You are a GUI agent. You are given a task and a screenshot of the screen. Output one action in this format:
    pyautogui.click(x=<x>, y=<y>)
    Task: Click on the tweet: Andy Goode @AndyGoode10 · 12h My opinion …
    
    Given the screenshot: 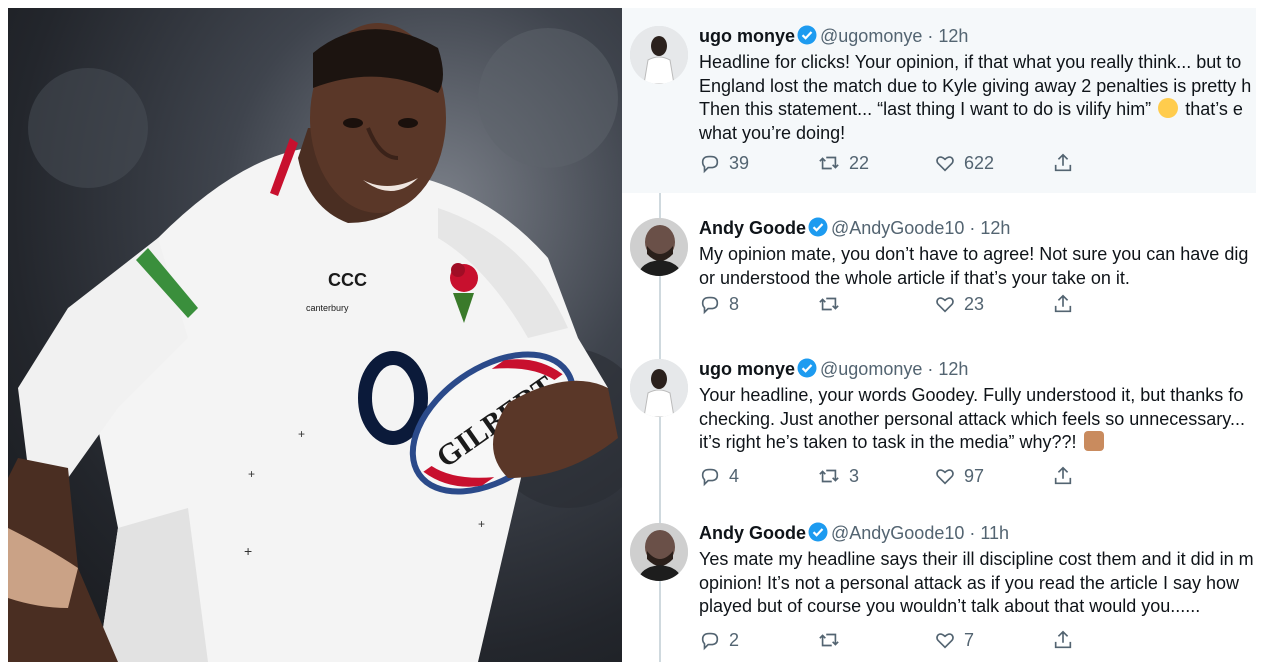 What is the action you would take?
    pyautogui.click(x=939, y=267)
    